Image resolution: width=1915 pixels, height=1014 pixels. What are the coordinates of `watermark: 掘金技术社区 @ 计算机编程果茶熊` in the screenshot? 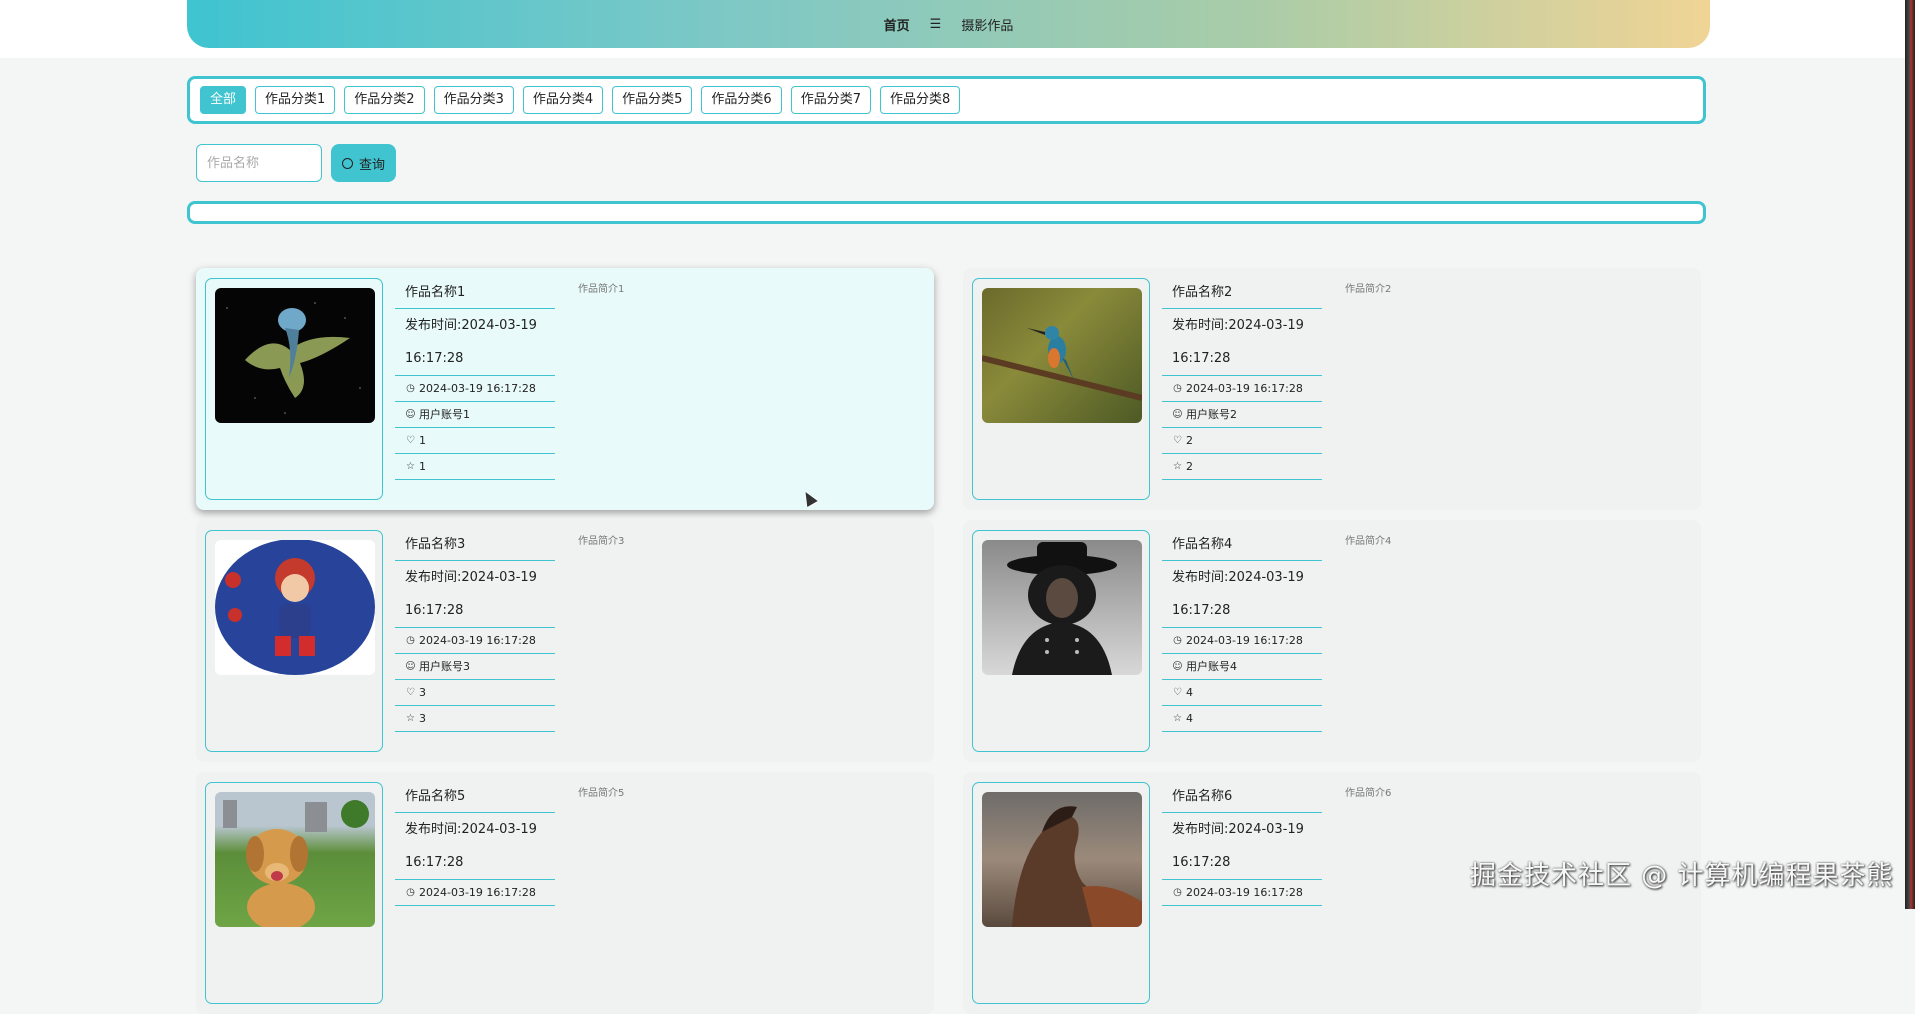 It's located at (1682, 876).